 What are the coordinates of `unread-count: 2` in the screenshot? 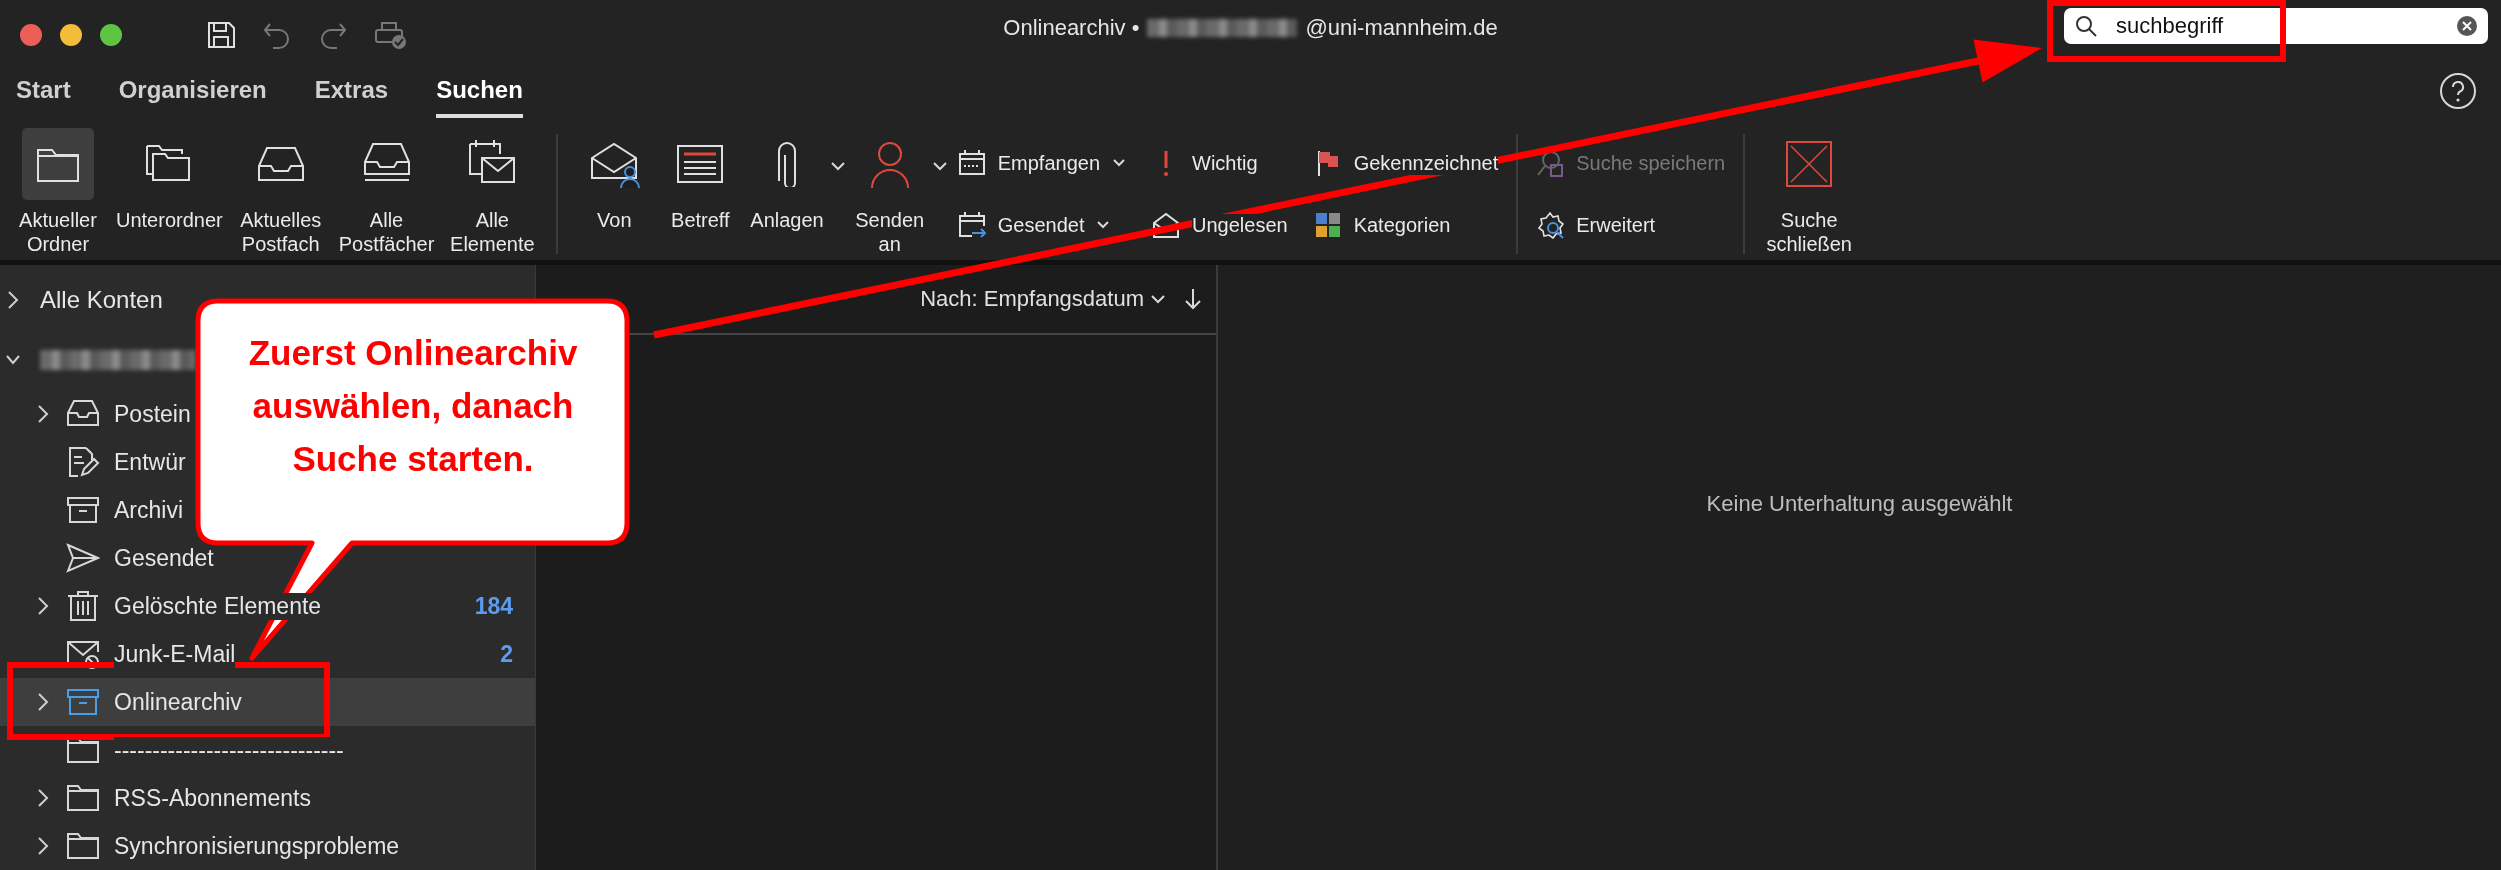 It's located at (506, 654).